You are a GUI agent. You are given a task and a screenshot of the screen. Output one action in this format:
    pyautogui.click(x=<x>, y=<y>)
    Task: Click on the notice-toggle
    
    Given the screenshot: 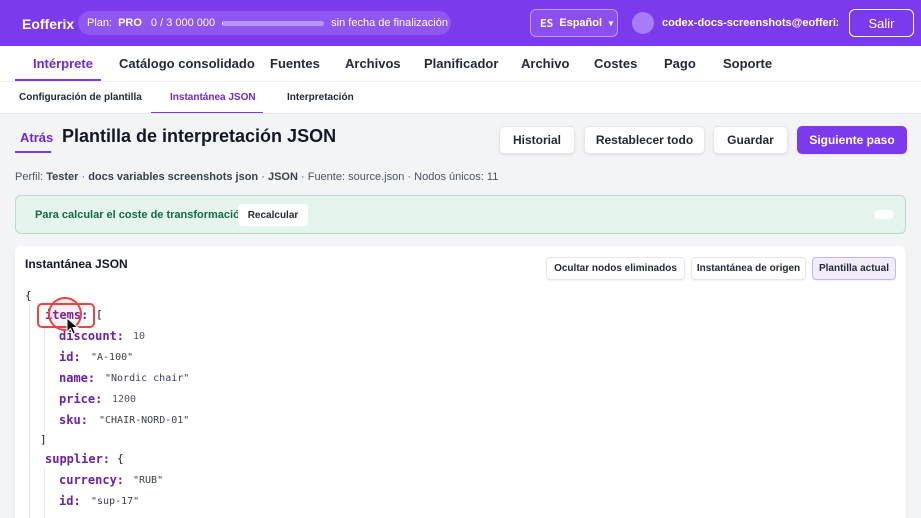 What is the action you would take?
    pyautogui.click(x=884, y=214)
    